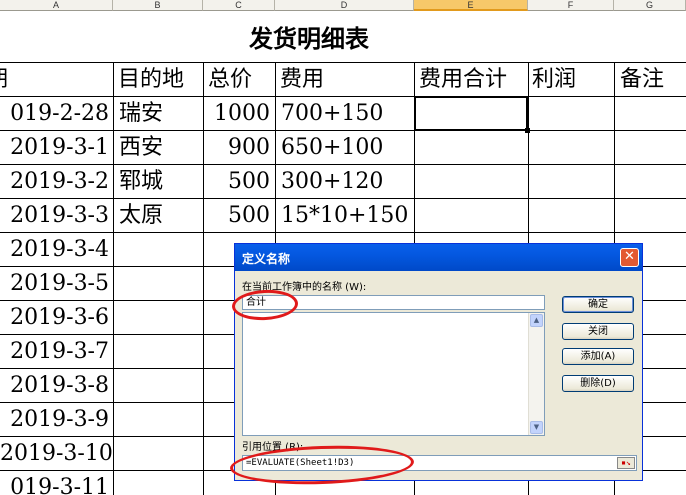 The height and width of the screenshot is (495, 686). I want to click on header-date: 期, so click(56, 79).